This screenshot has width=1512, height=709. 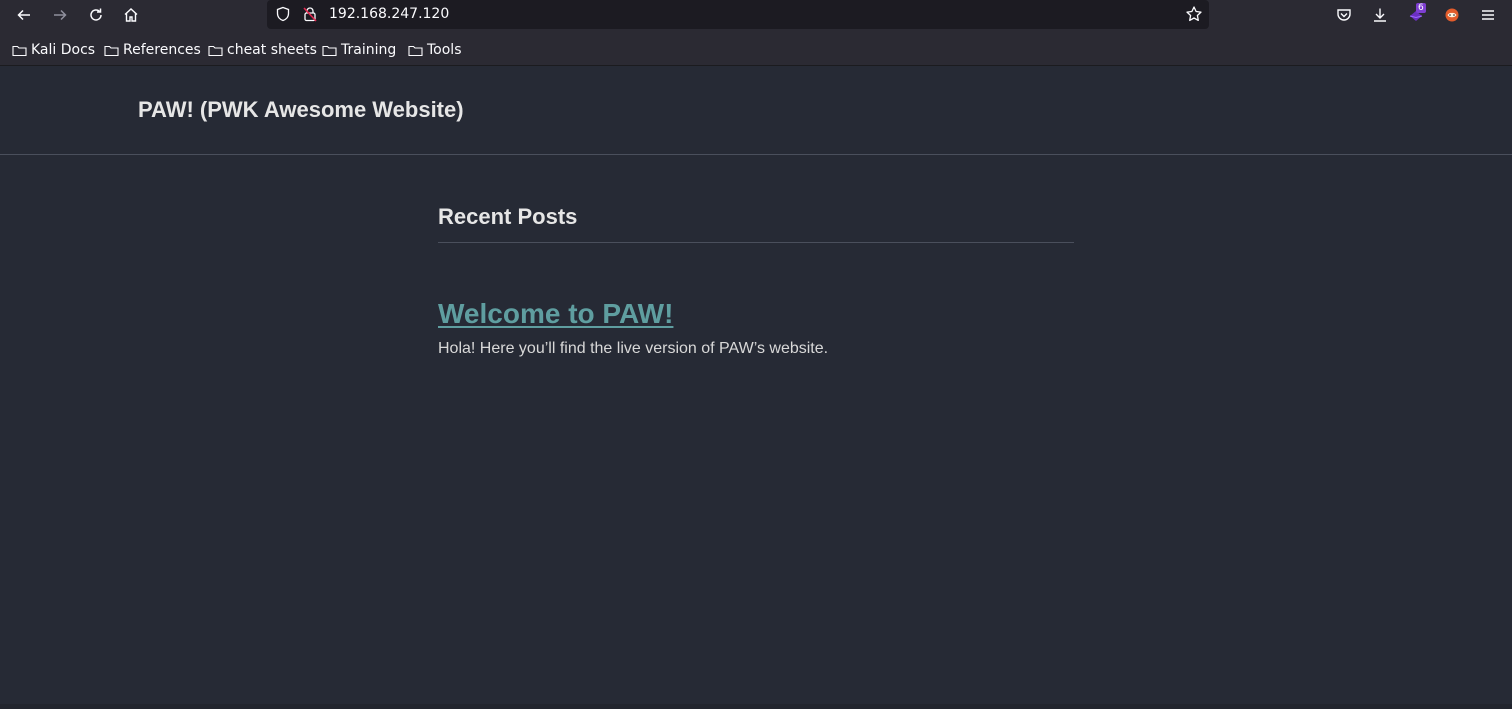 I want to click on bookmark-folder-kali-docs: Kali Docs, so click(x=53, y=50).